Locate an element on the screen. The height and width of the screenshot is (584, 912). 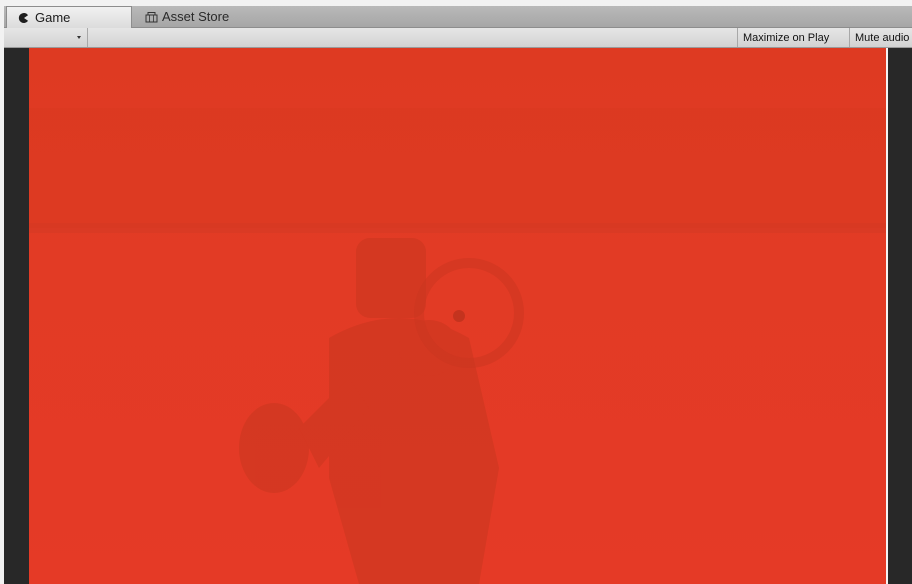
mute-audio-label: Mute audio is located at coordinates (882, 37).